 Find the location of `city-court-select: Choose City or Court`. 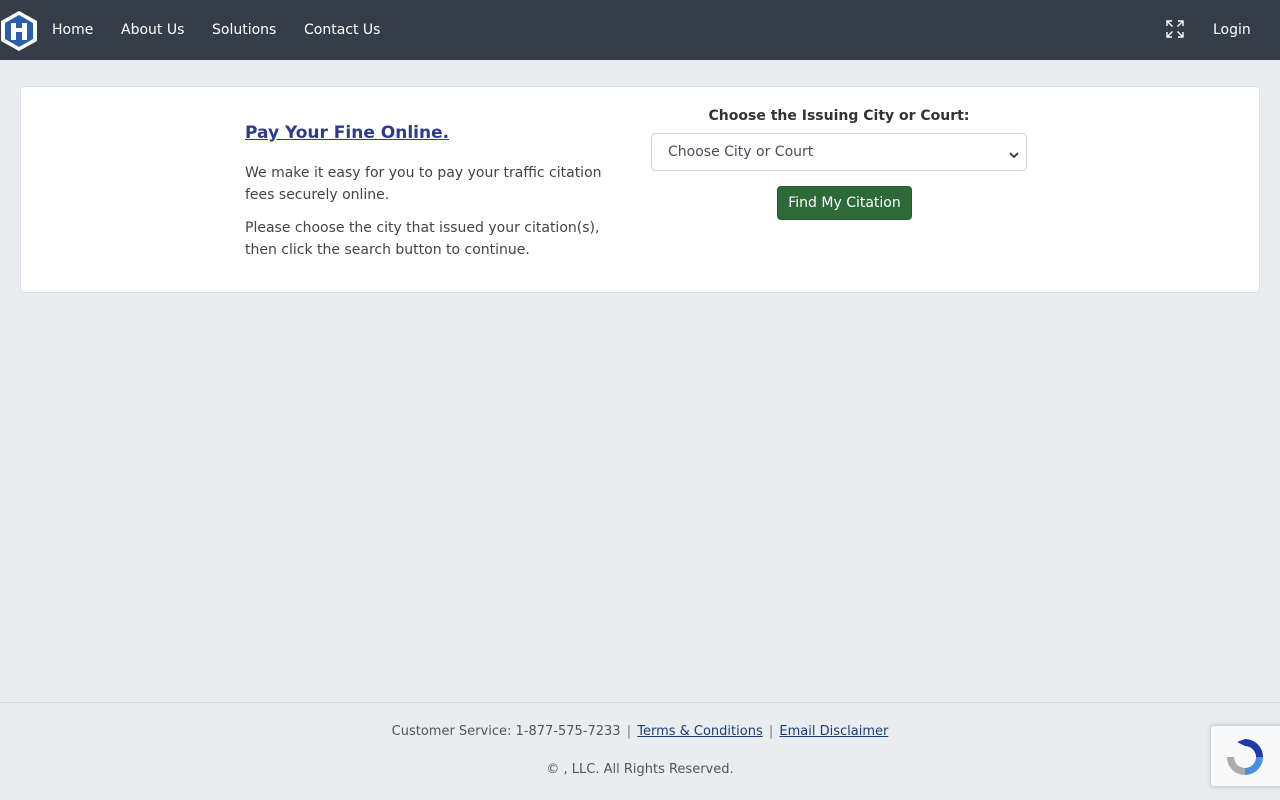

city-court-select: Choose City or Court is located at coordinates (839, 152).